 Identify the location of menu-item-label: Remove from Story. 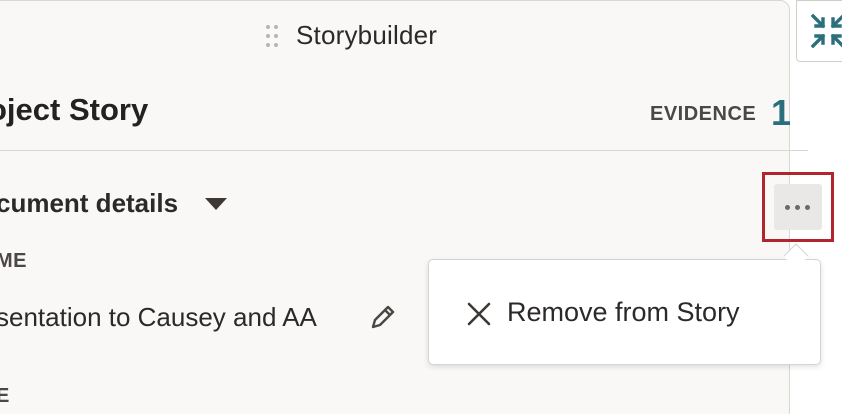
(623, 312).